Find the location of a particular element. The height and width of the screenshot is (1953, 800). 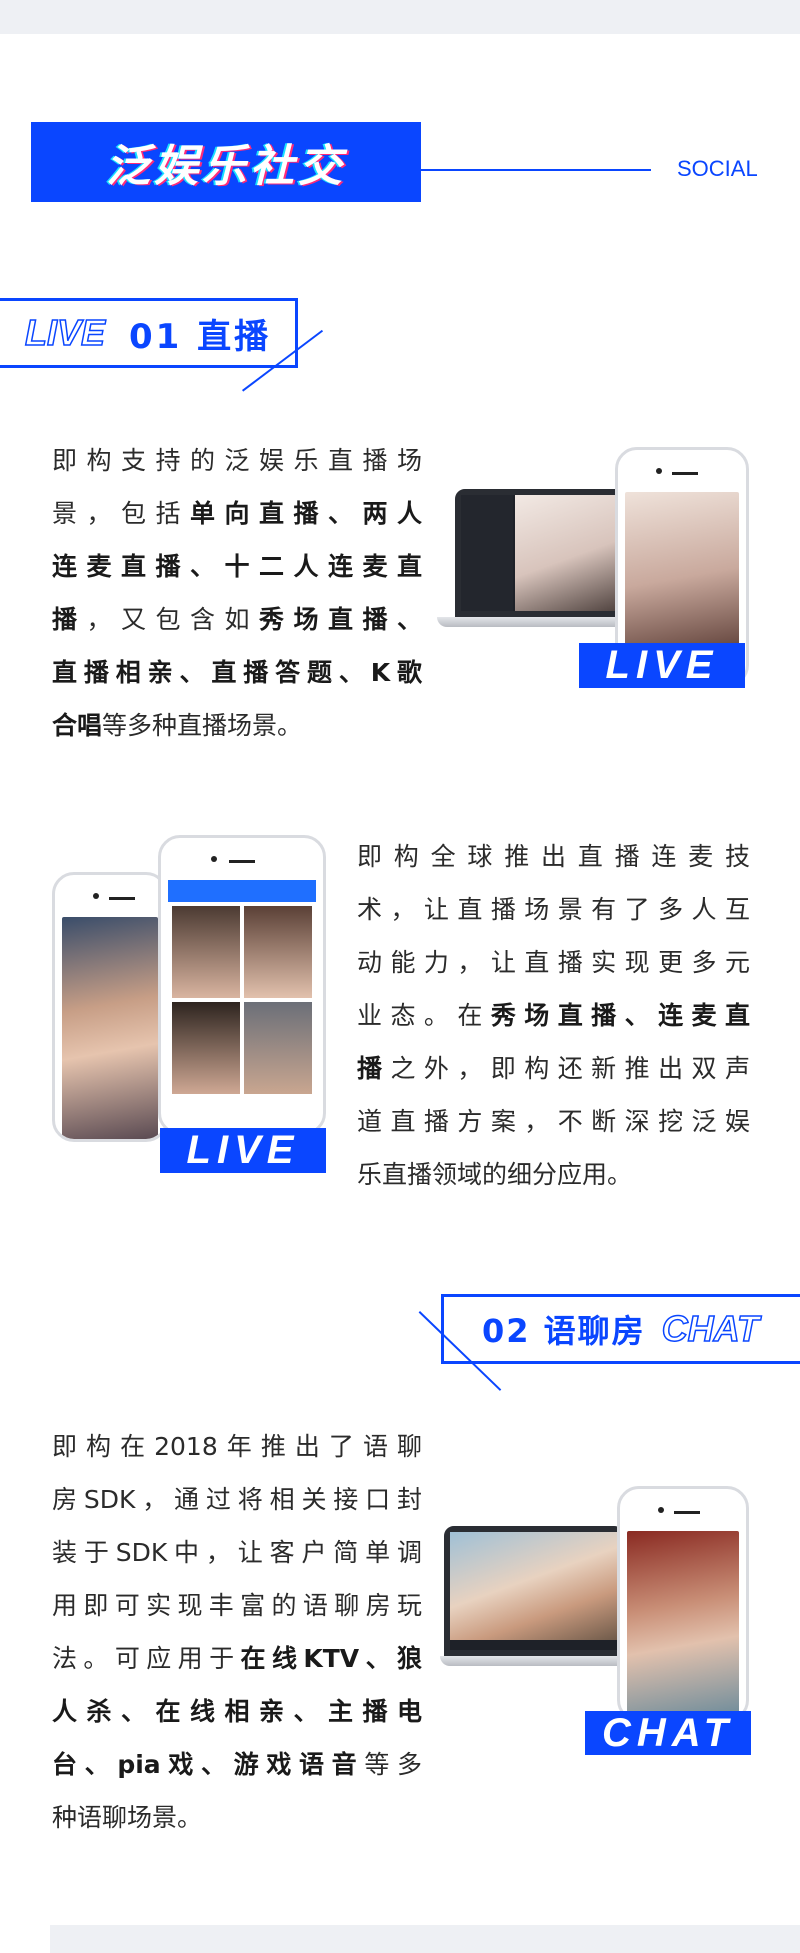

bottom-band is located at coordinates (425, 1939).